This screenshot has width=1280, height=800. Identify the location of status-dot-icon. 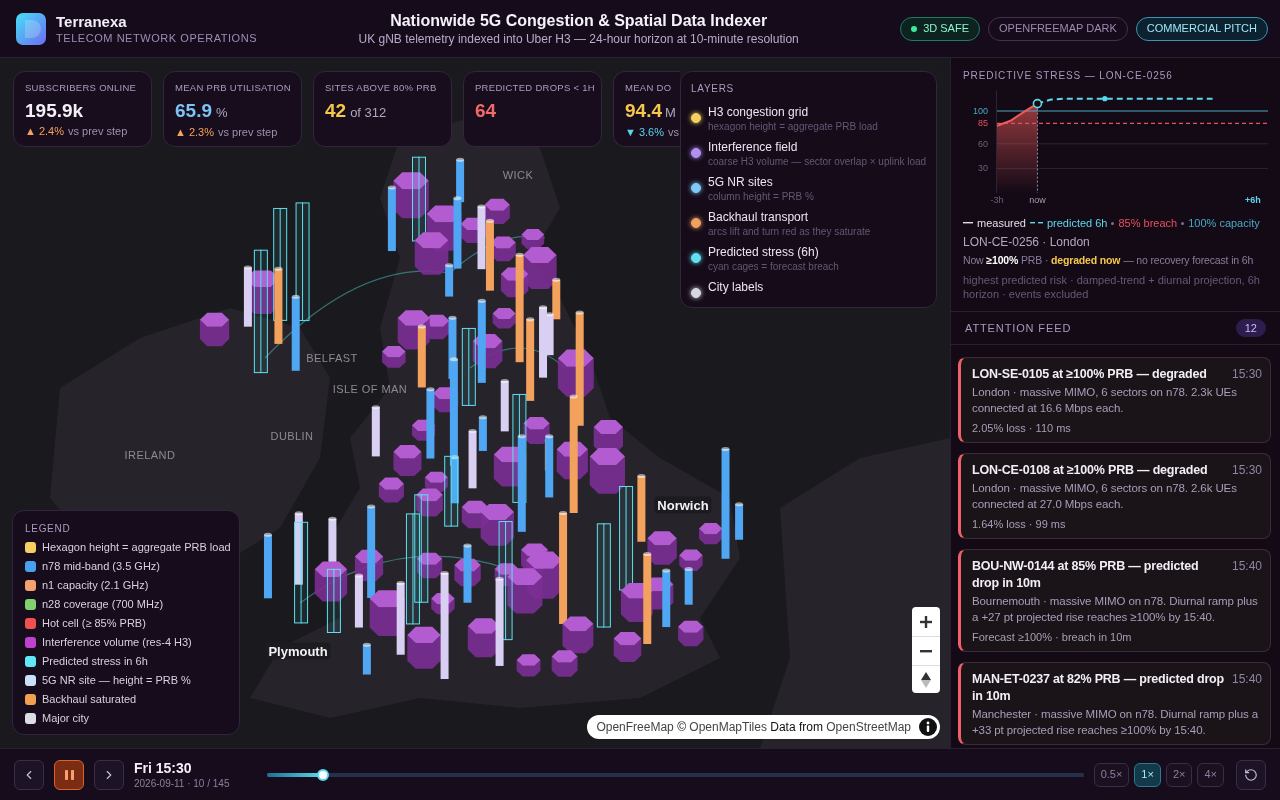
(914, 28).